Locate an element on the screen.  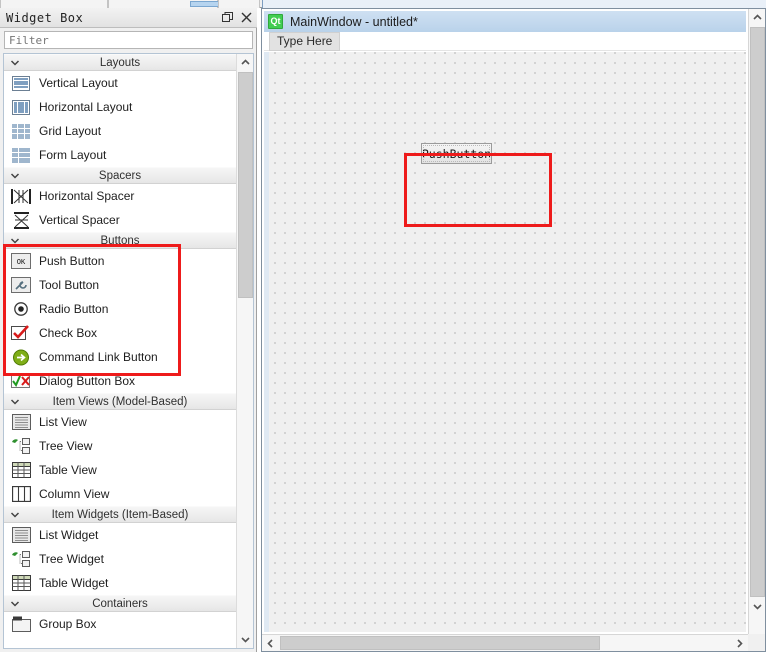
filter-field-wrapper is located at coordinates (128, 40).